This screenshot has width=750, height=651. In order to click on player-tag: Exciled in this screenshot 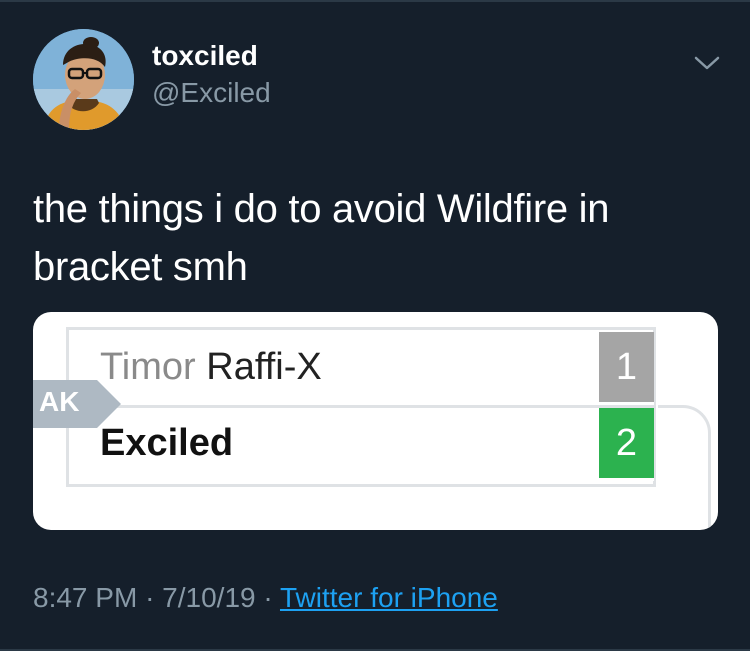, I will do `click(167, 443)`.